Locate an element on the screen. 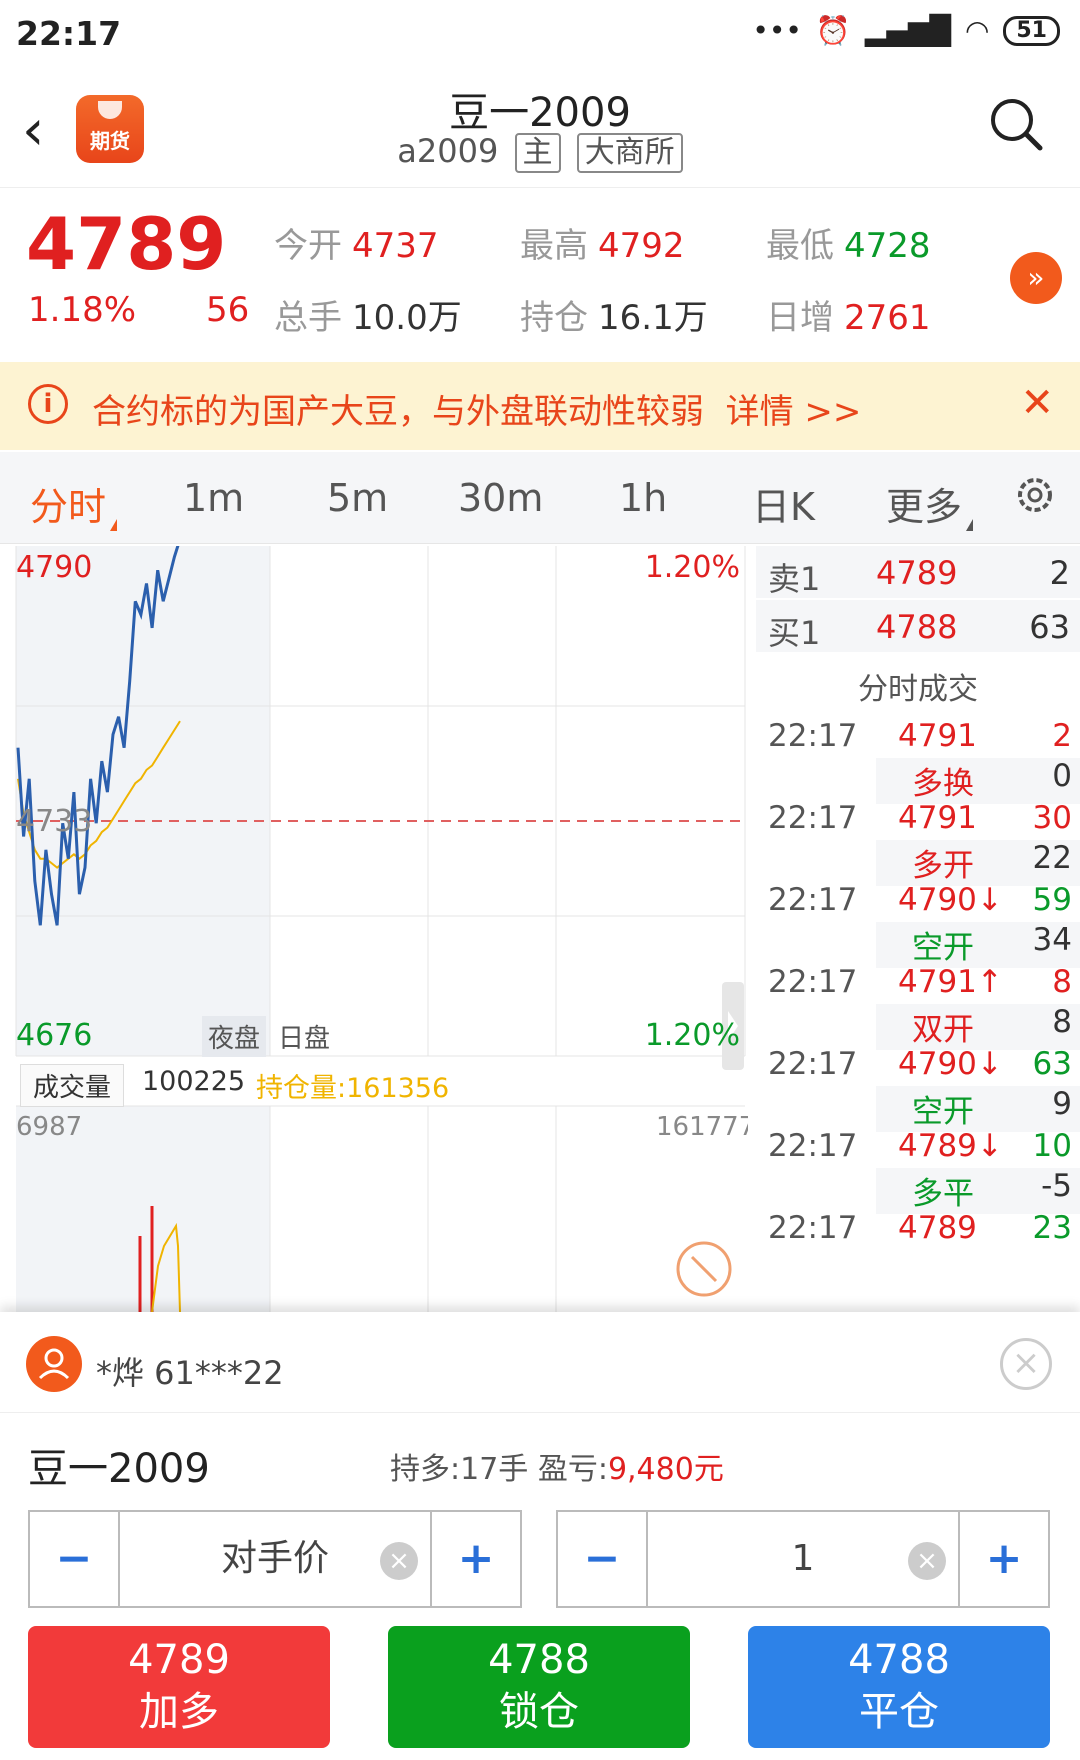 This screenshot has height=1760, width=1080. page-title: 豆一2009 is located at coordinates (540, 113).